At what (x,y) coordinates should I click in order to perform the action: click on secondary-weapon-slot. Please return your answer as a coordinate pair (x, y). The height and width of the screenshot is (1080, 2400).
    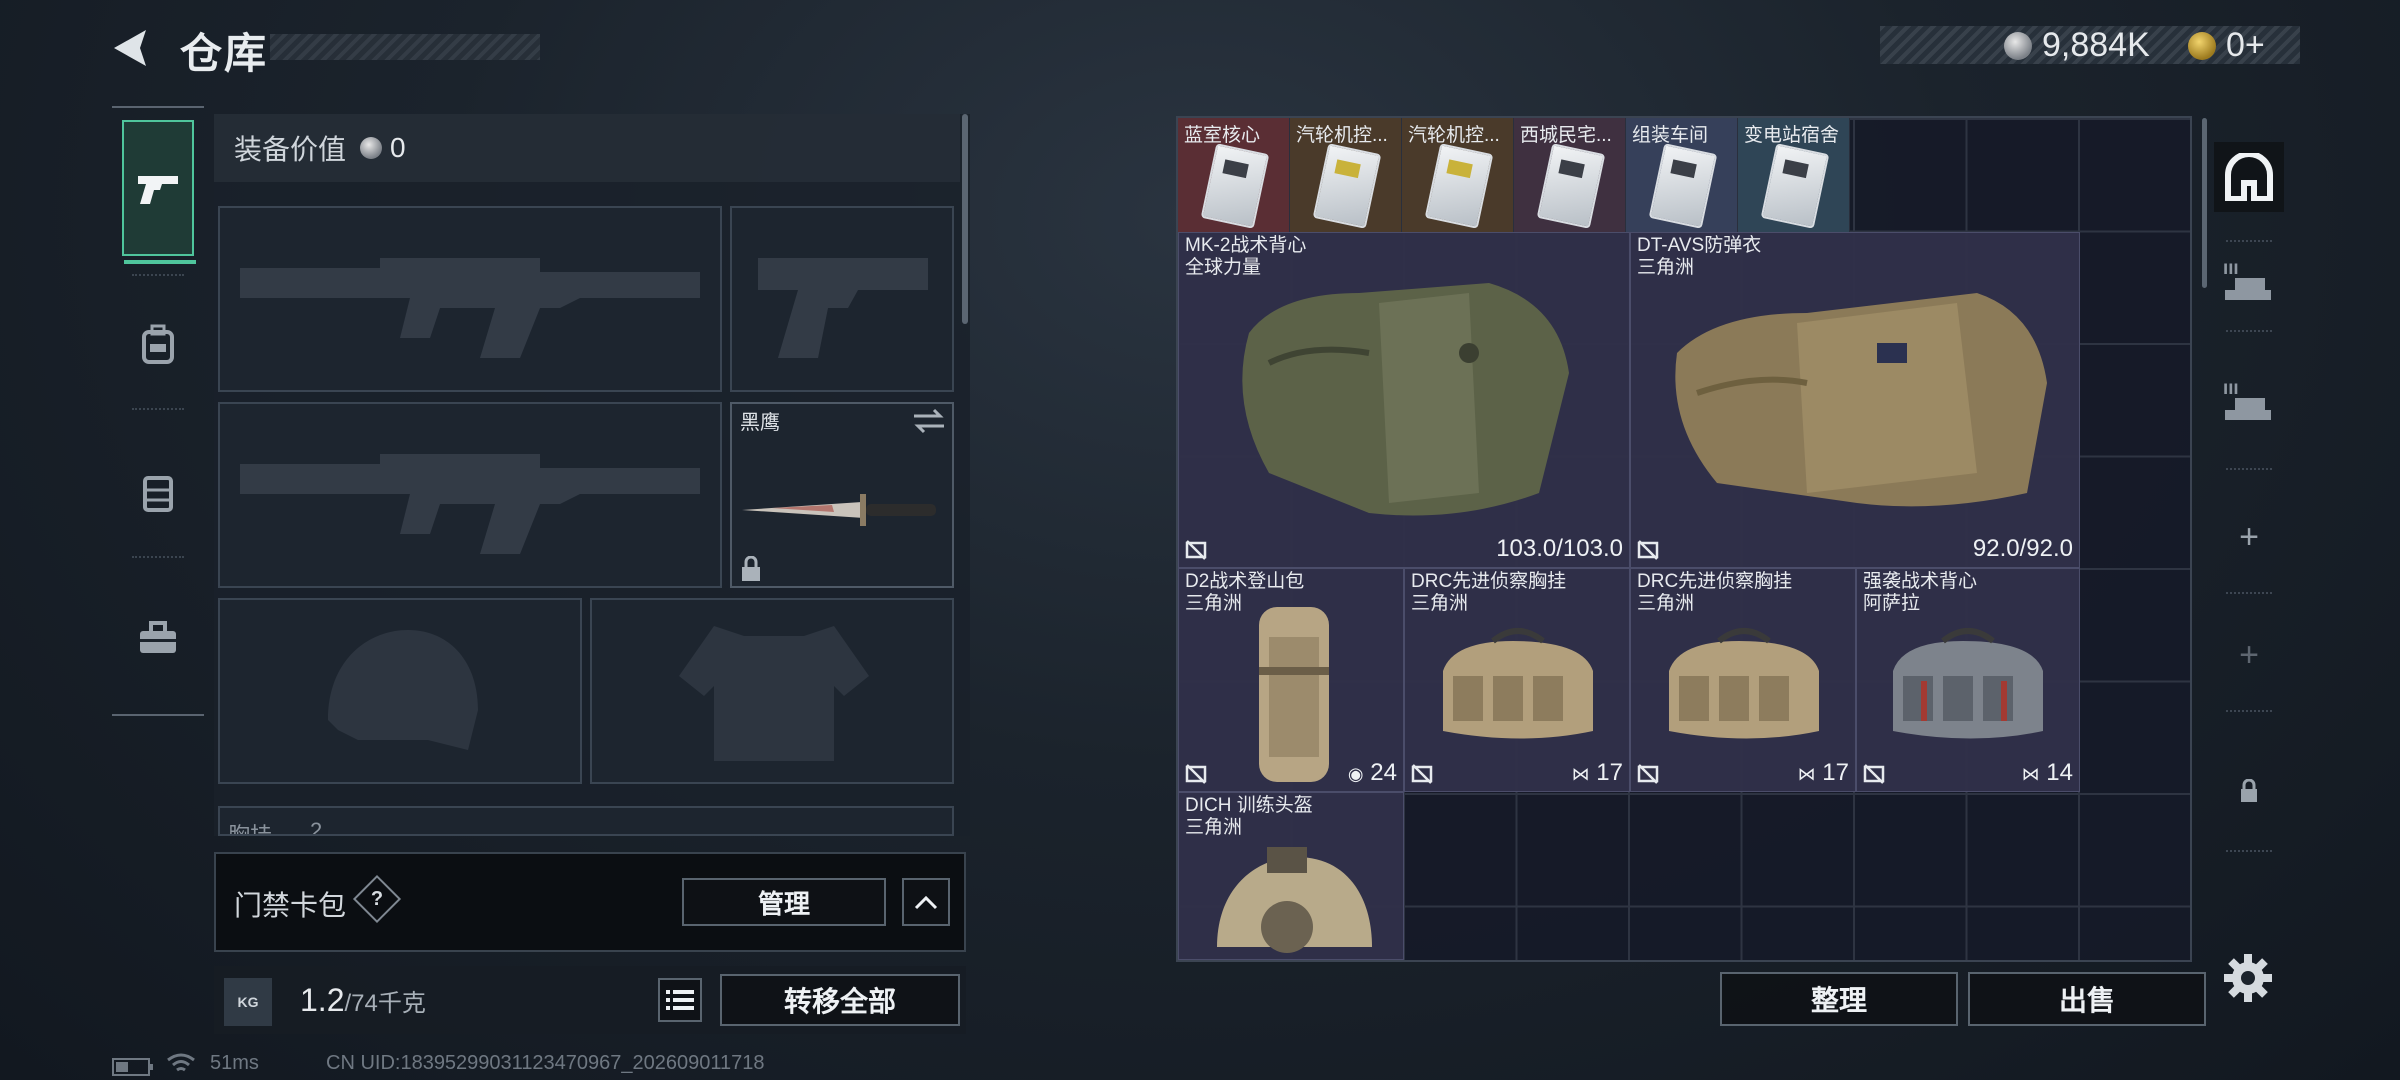
    Looking at the image, I should click on (470, 495).